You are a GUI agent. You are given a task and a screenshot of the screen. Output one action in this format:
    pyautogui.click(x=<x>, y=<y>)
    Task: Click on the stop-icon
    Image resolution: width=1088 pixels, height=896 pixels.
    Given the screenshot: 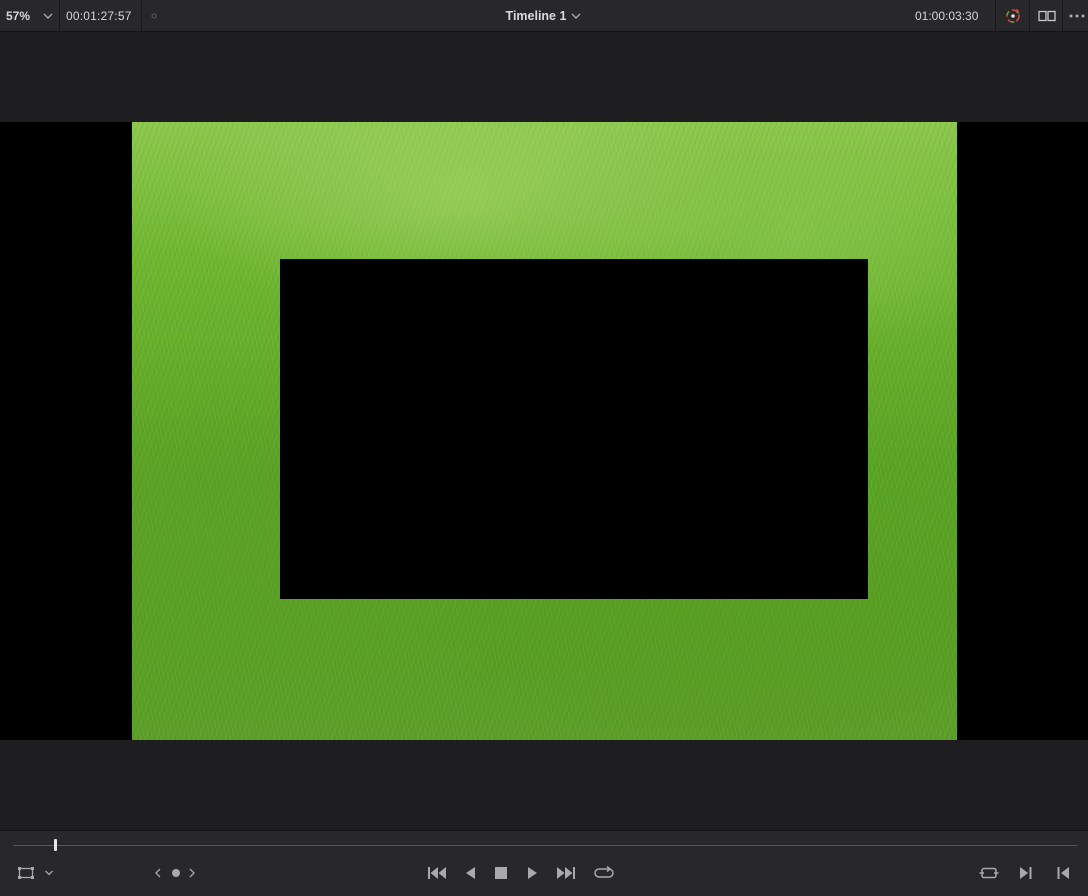 What is the action you would take?
    pyautogui.click(x=501, y=873)
    